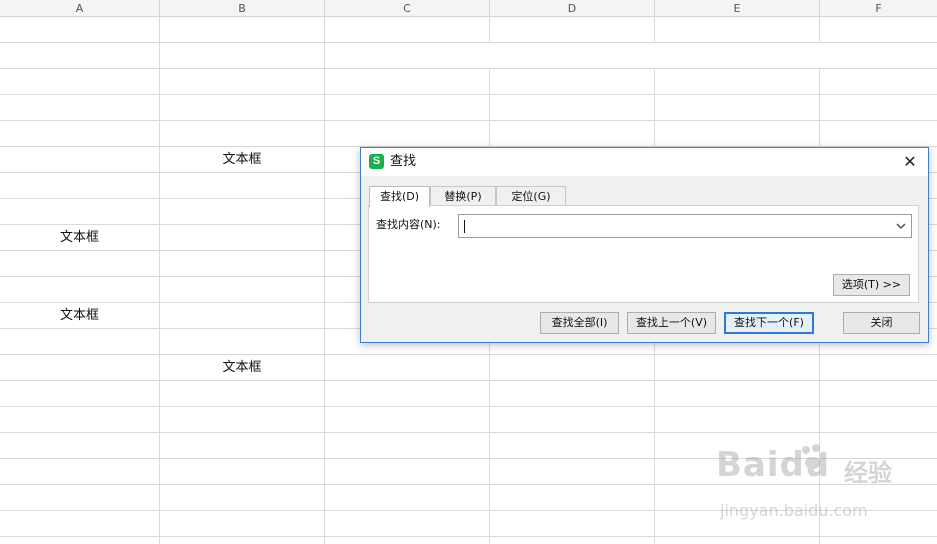  What do you see at coordinates (881, 323) in the screenshot?
I see `close-button: 关闭` at bounding box center [881, 323].